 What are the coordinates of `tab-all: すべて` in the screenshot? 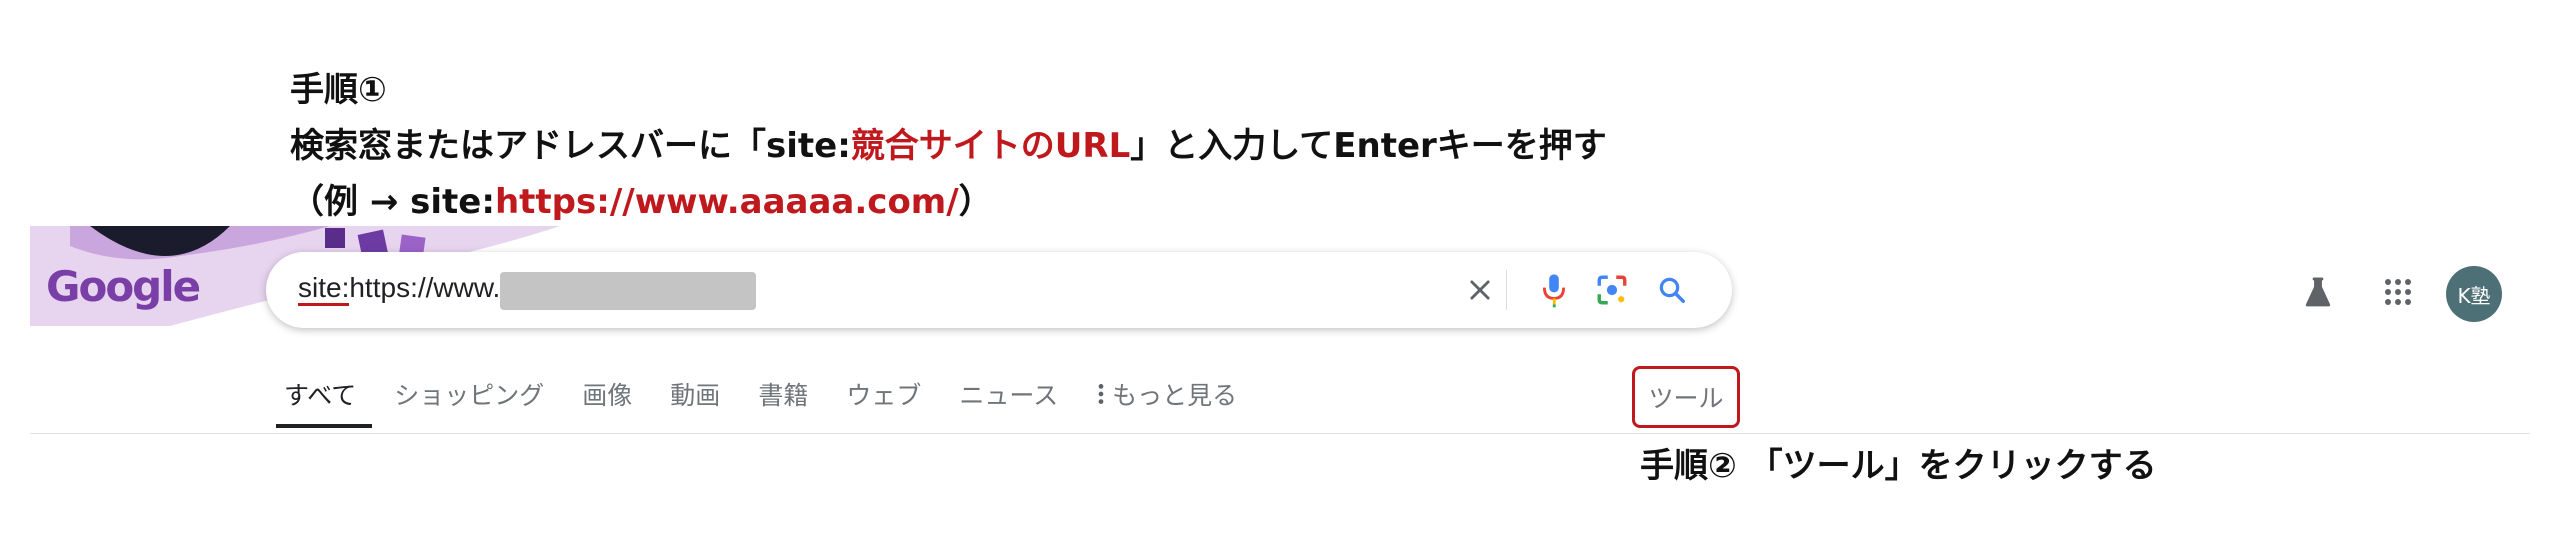 It's located at (324, 402).